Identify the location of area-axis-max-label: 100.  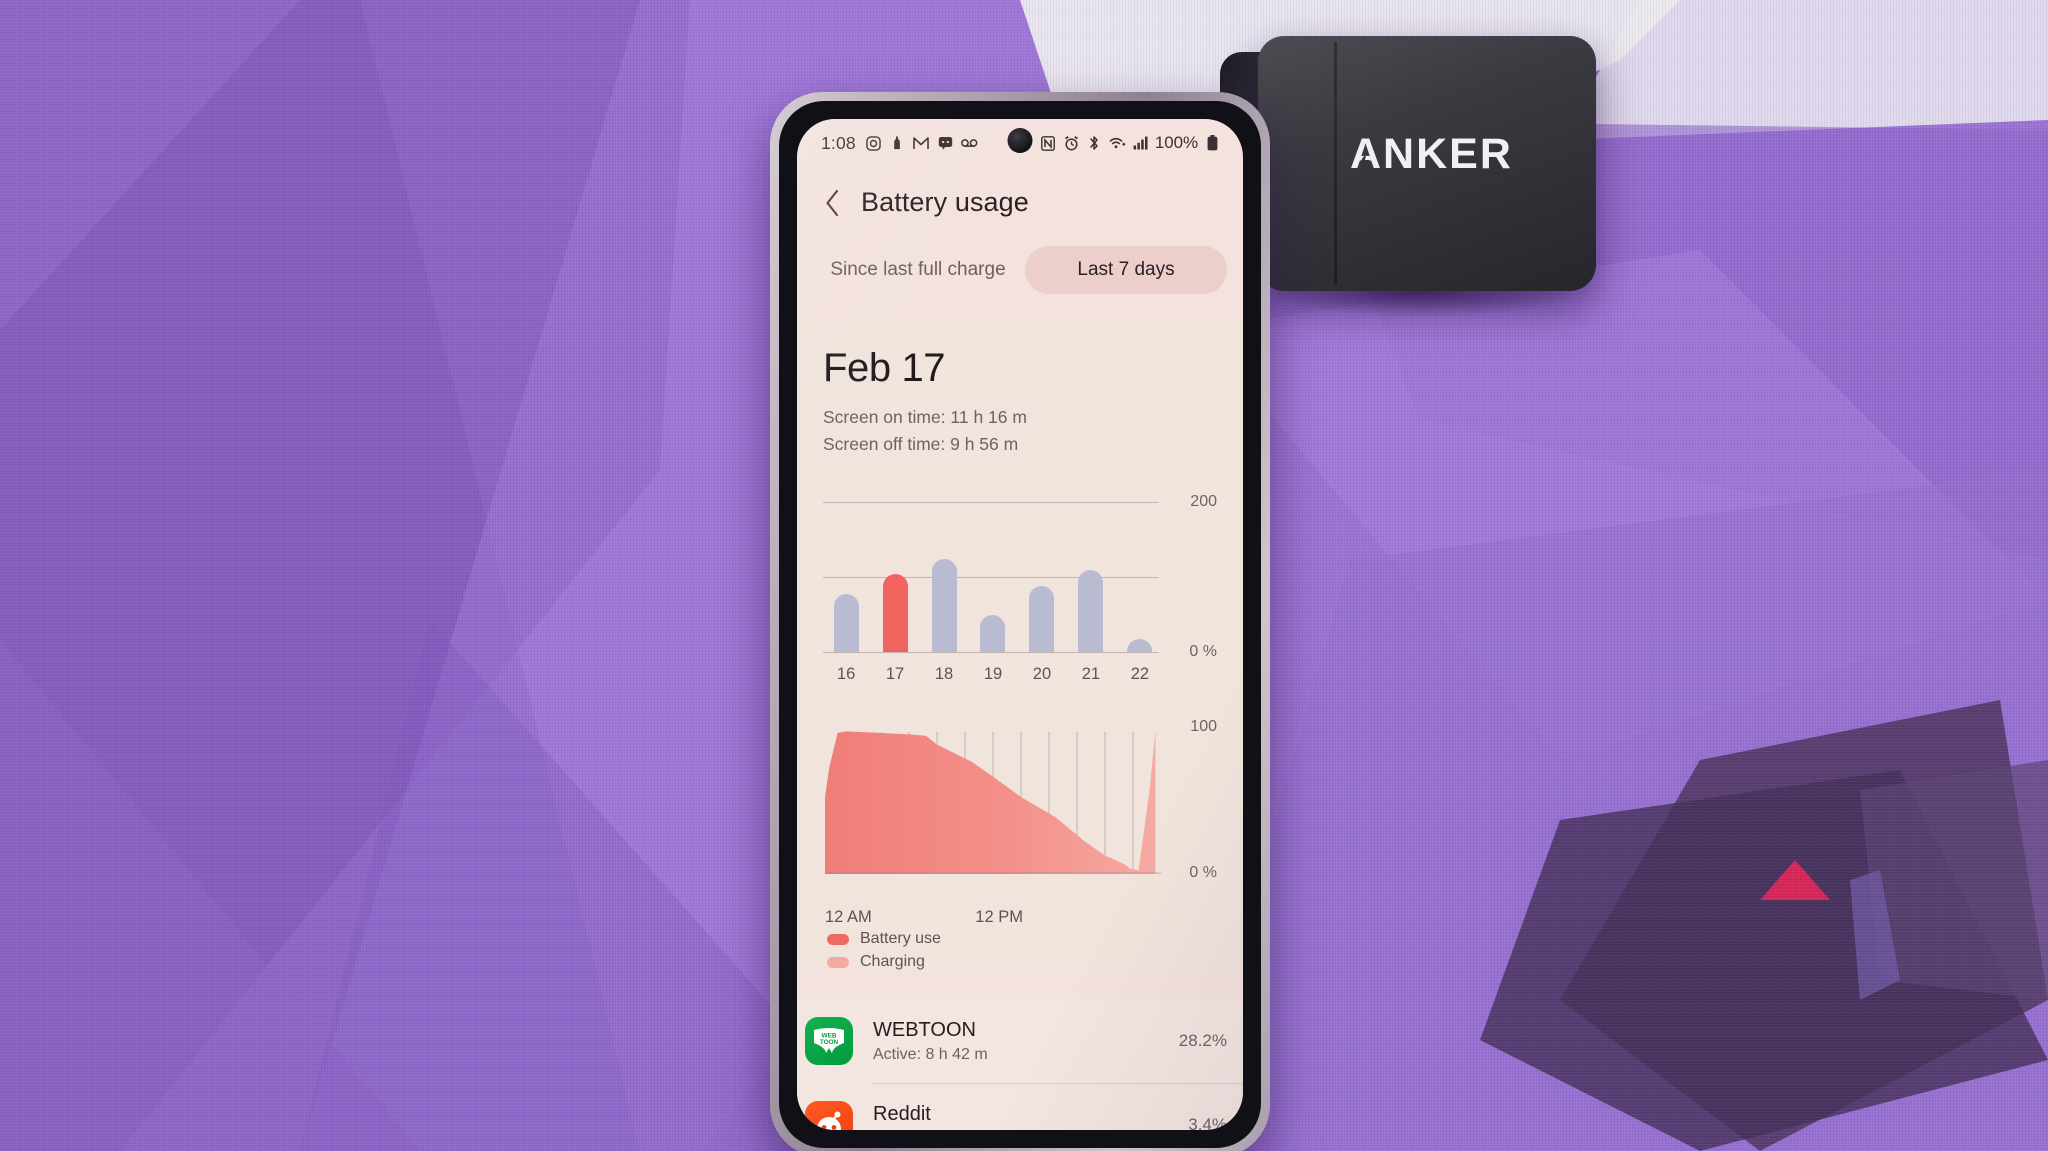
(1203, 727).